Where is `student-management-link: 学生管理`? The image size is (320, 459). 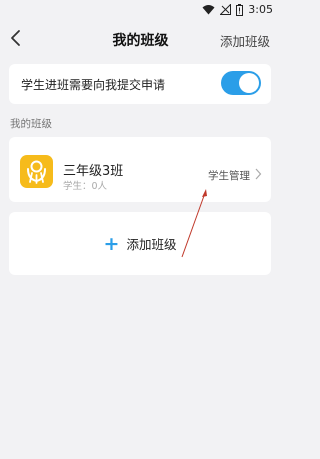
student-management-link: 学生管理 is located at coordinates (229, 175).